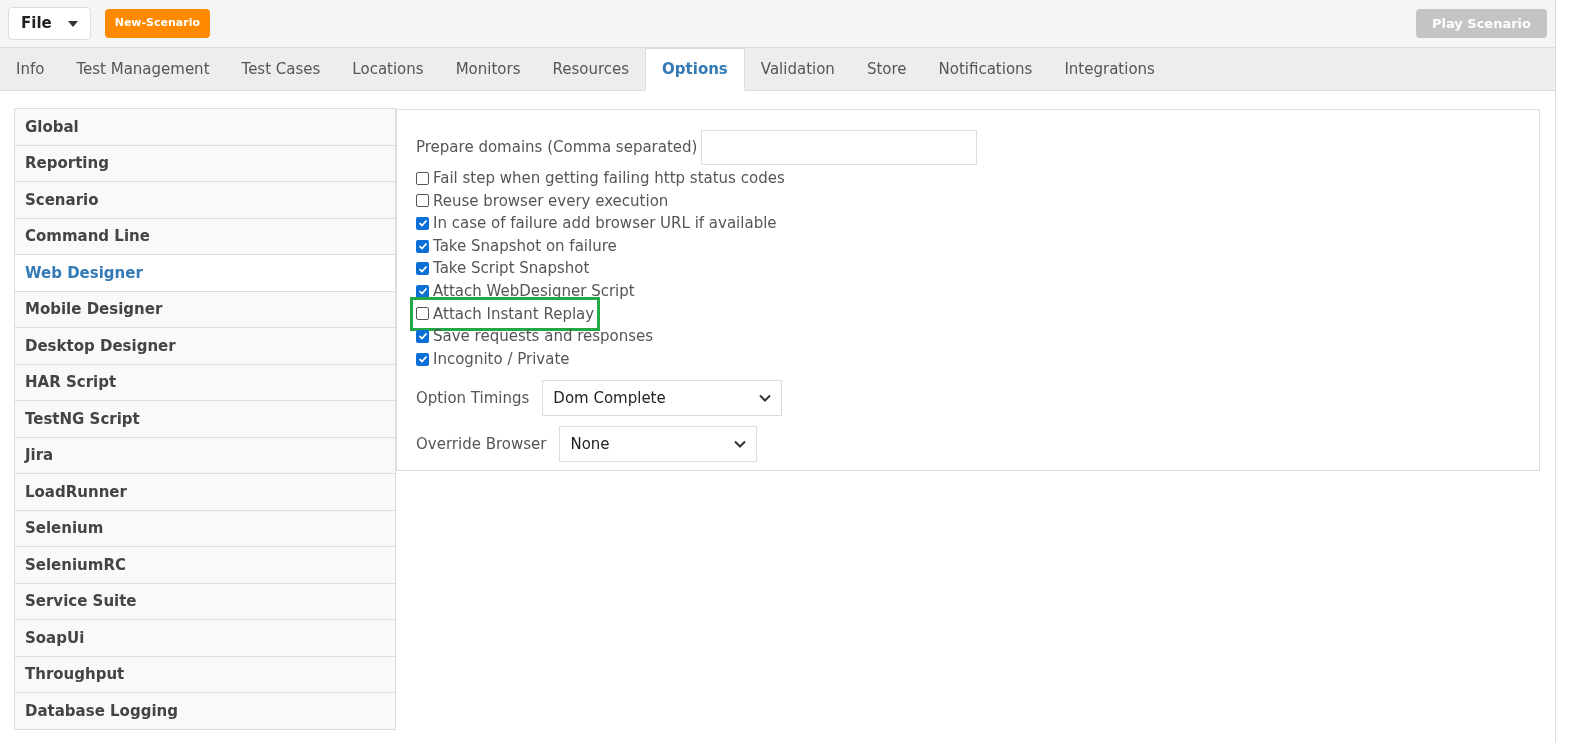 This screenshot has height=742, width=1587. Describe the element at coordinates (205, 638) in the screenshot. I see `sidebar-item: SoapUi` at that location.